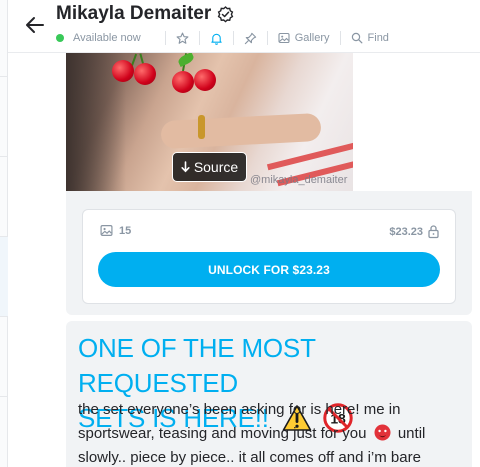 The width and height of the screenshot is (480, 467). What do you see at coordinates (186, 60) in the screenshot?
I see `cherry-leaf` at bounding box center [186, 60].